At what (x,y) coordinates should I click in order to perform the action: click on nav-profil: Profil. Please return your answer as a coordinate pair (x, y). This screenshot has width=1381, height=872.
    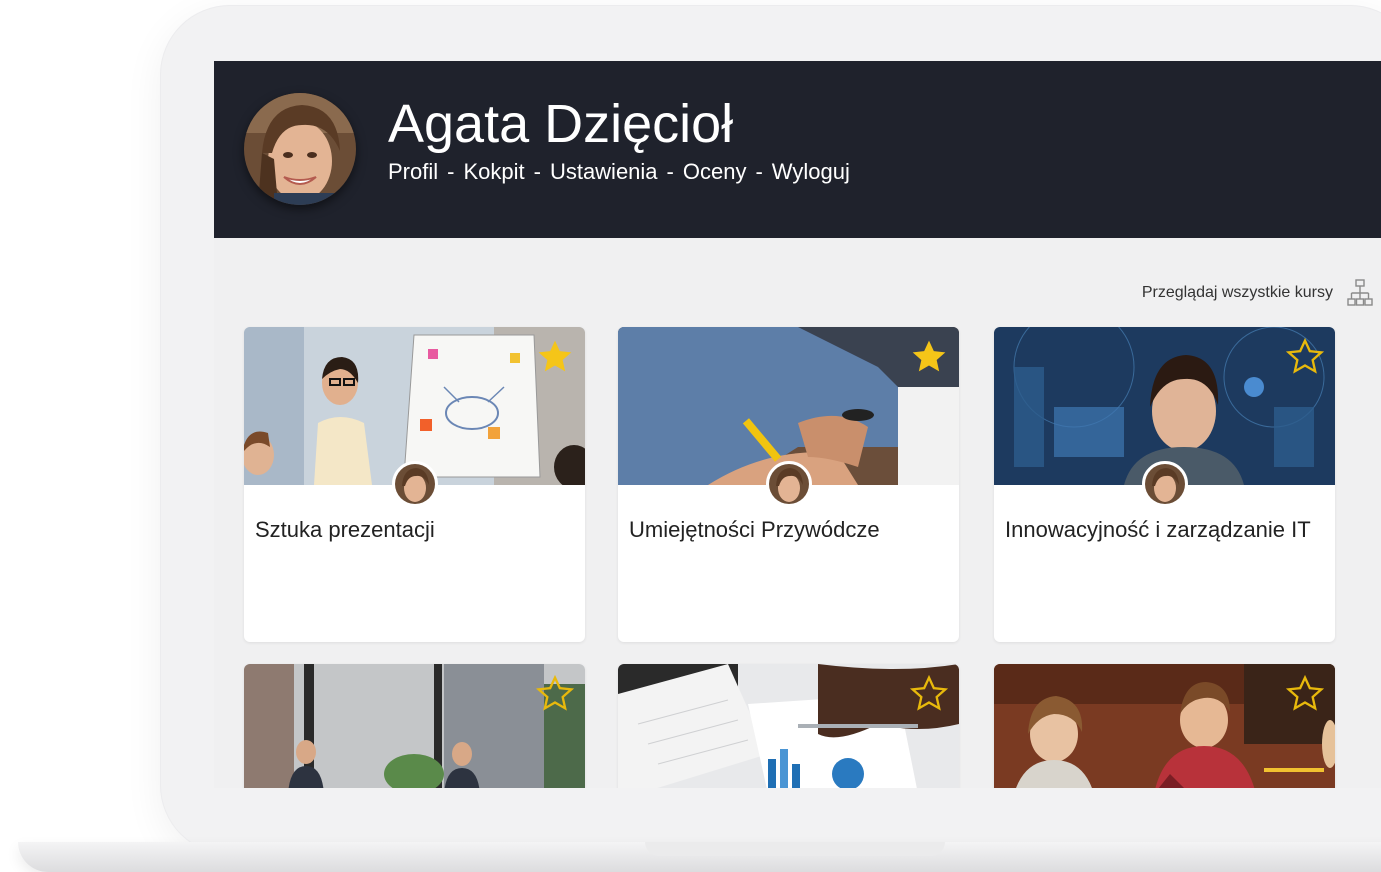
    Looking at the image, I should click on (413, 171).